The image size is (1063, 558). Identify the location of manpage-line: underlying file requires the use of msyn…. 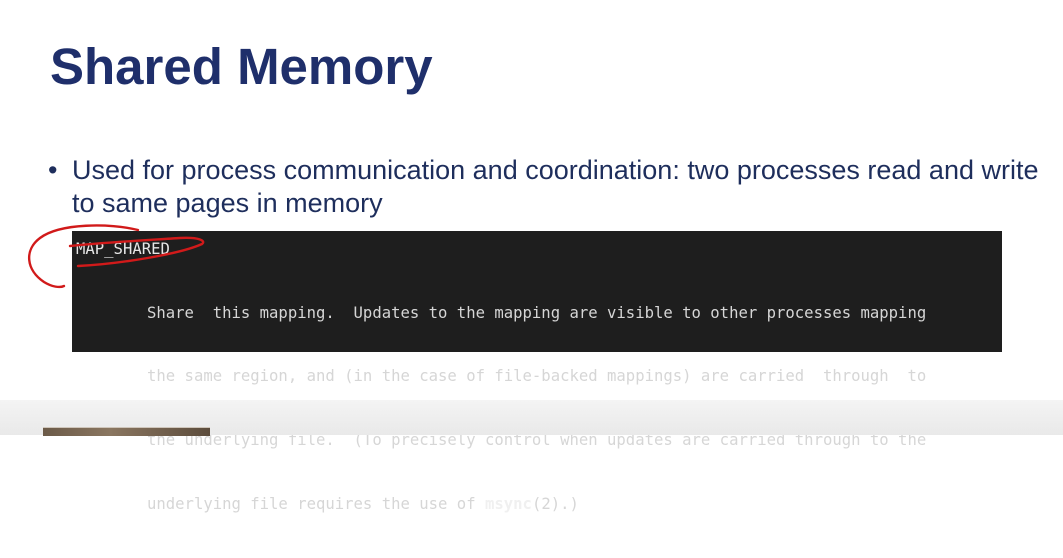
(573, 504).